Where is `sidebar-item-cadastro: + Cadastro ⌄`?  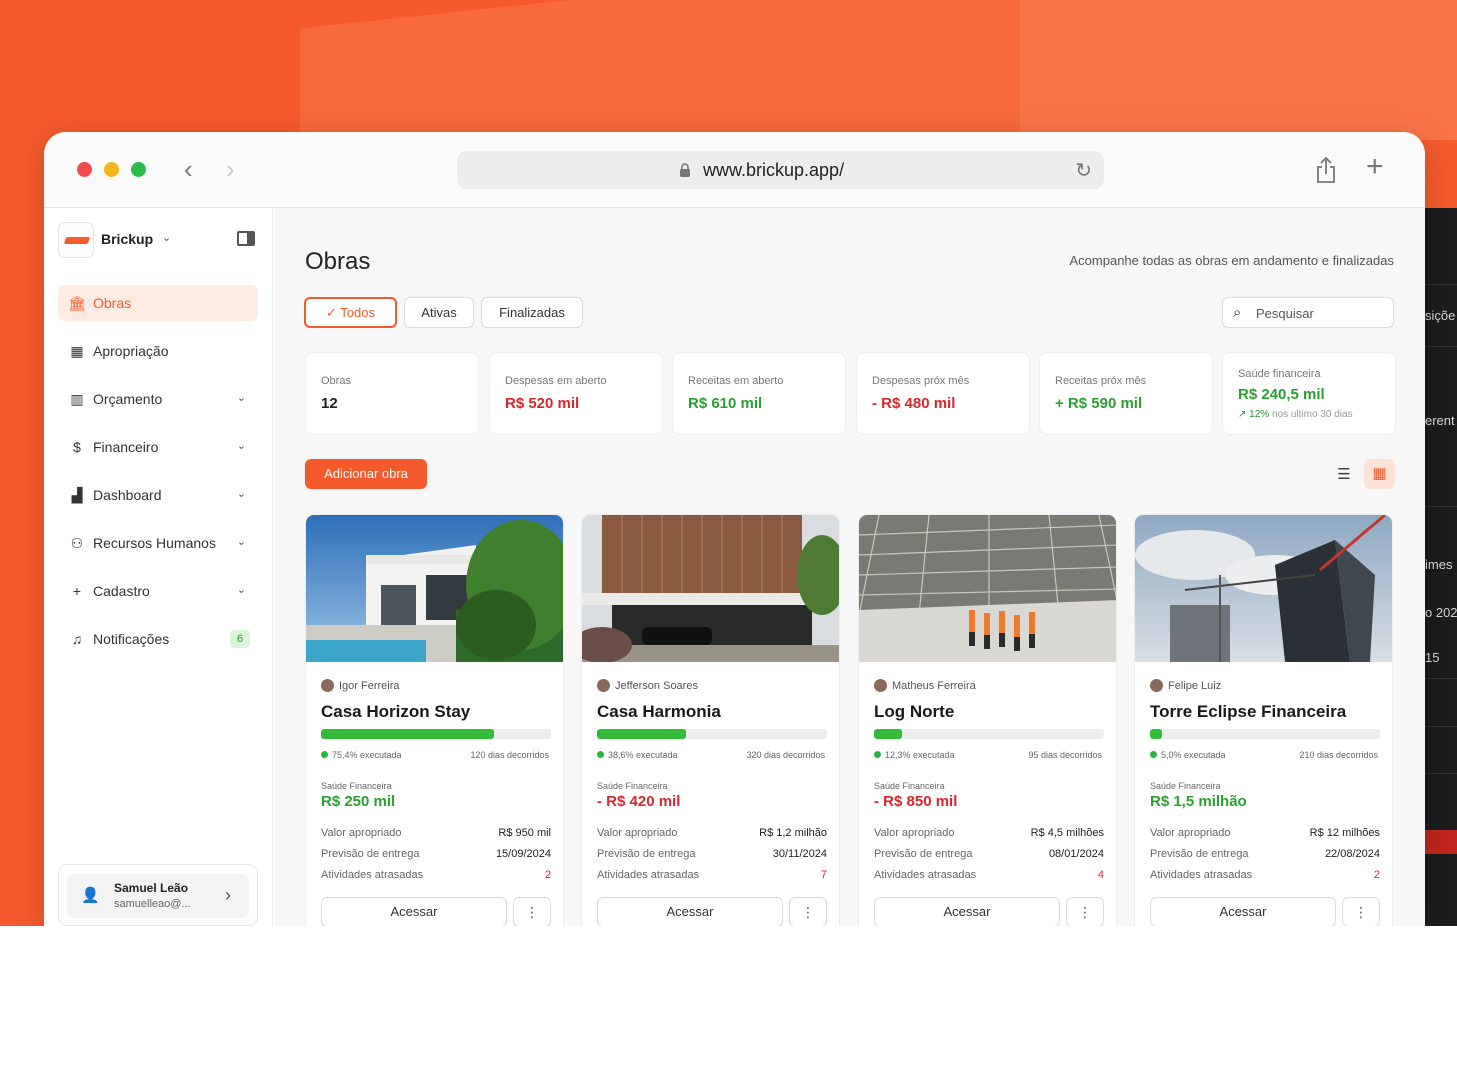 sidebar-item-cadastro: + Cadastro ⌄ is located at coordinates (158, 591).